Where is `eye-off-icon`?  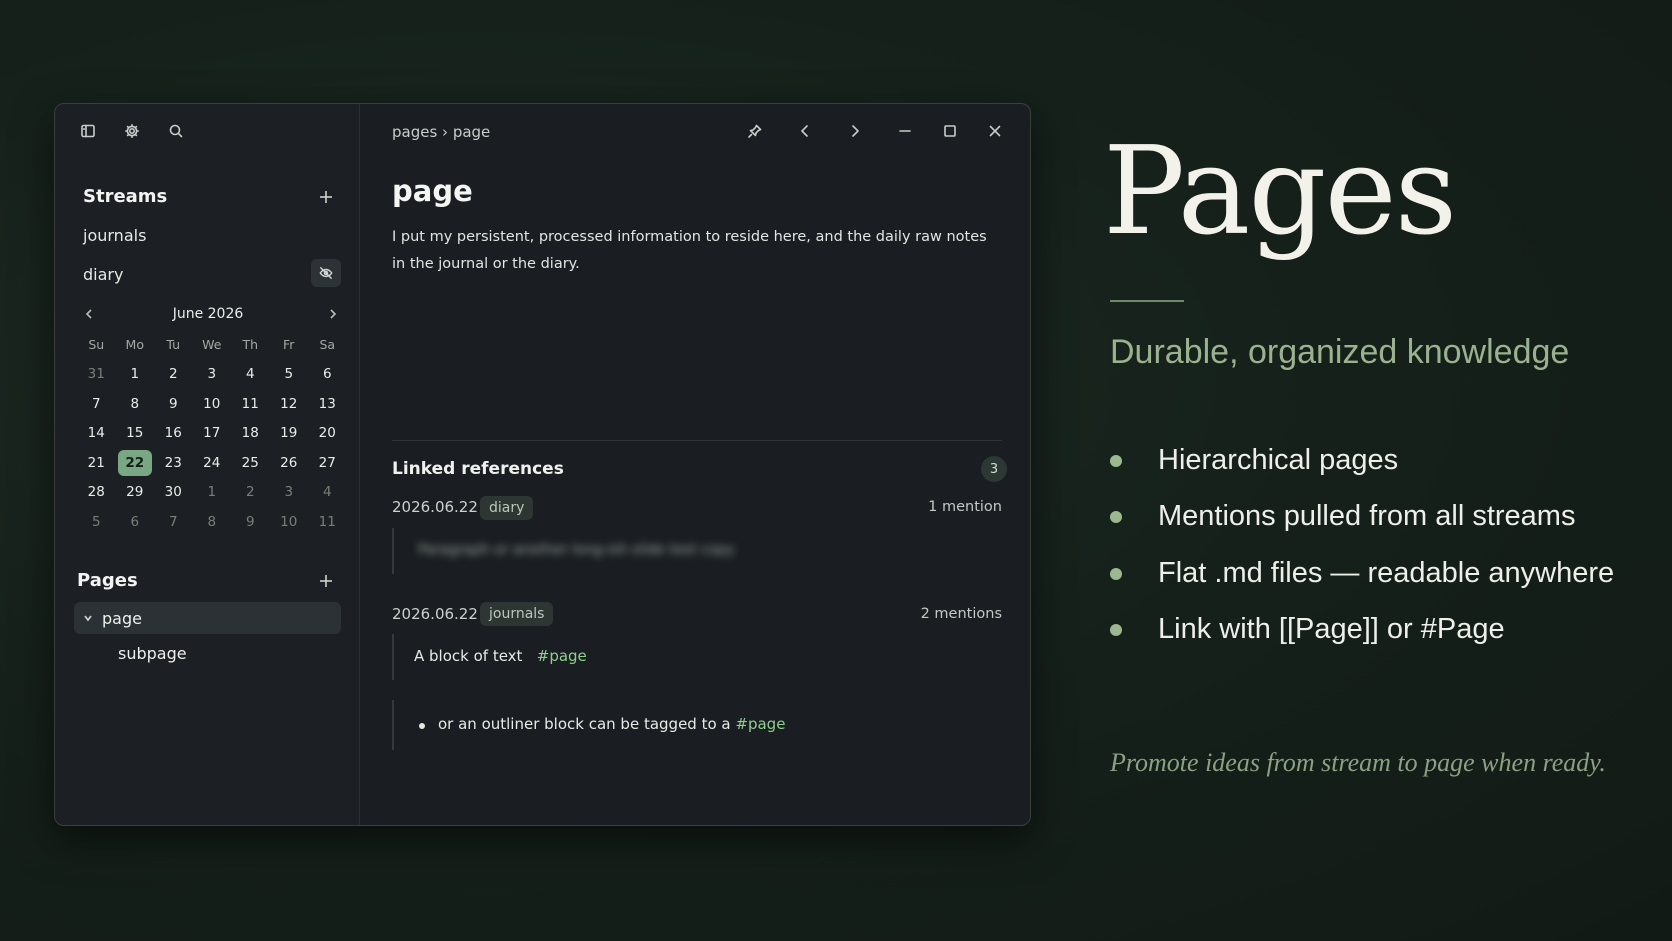 eye-off-icon is located at coordinates (326, 273).